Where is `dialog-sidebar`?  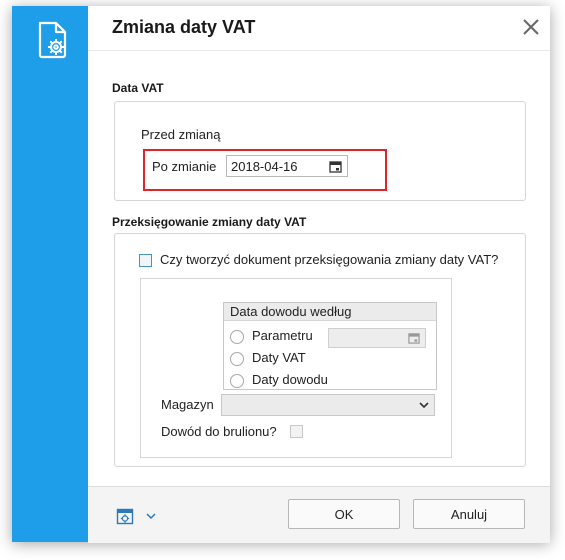
dialog-sidebar is located at coordinates (50, 274).